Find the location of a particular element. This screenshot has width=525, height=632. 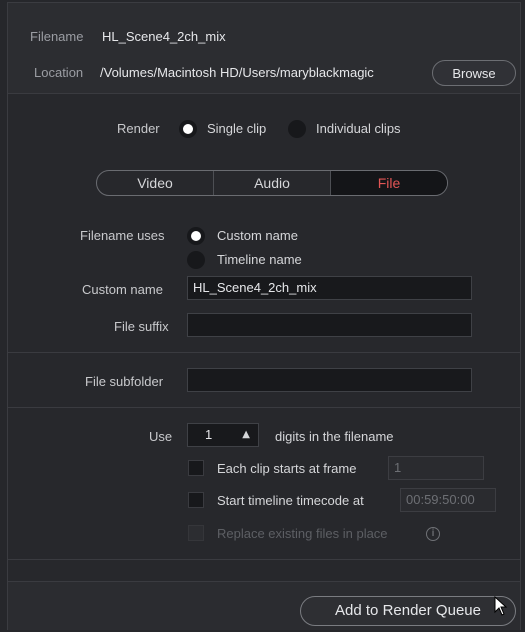

custom-name-option-label: Custom name is located at coordinates (257, 235).